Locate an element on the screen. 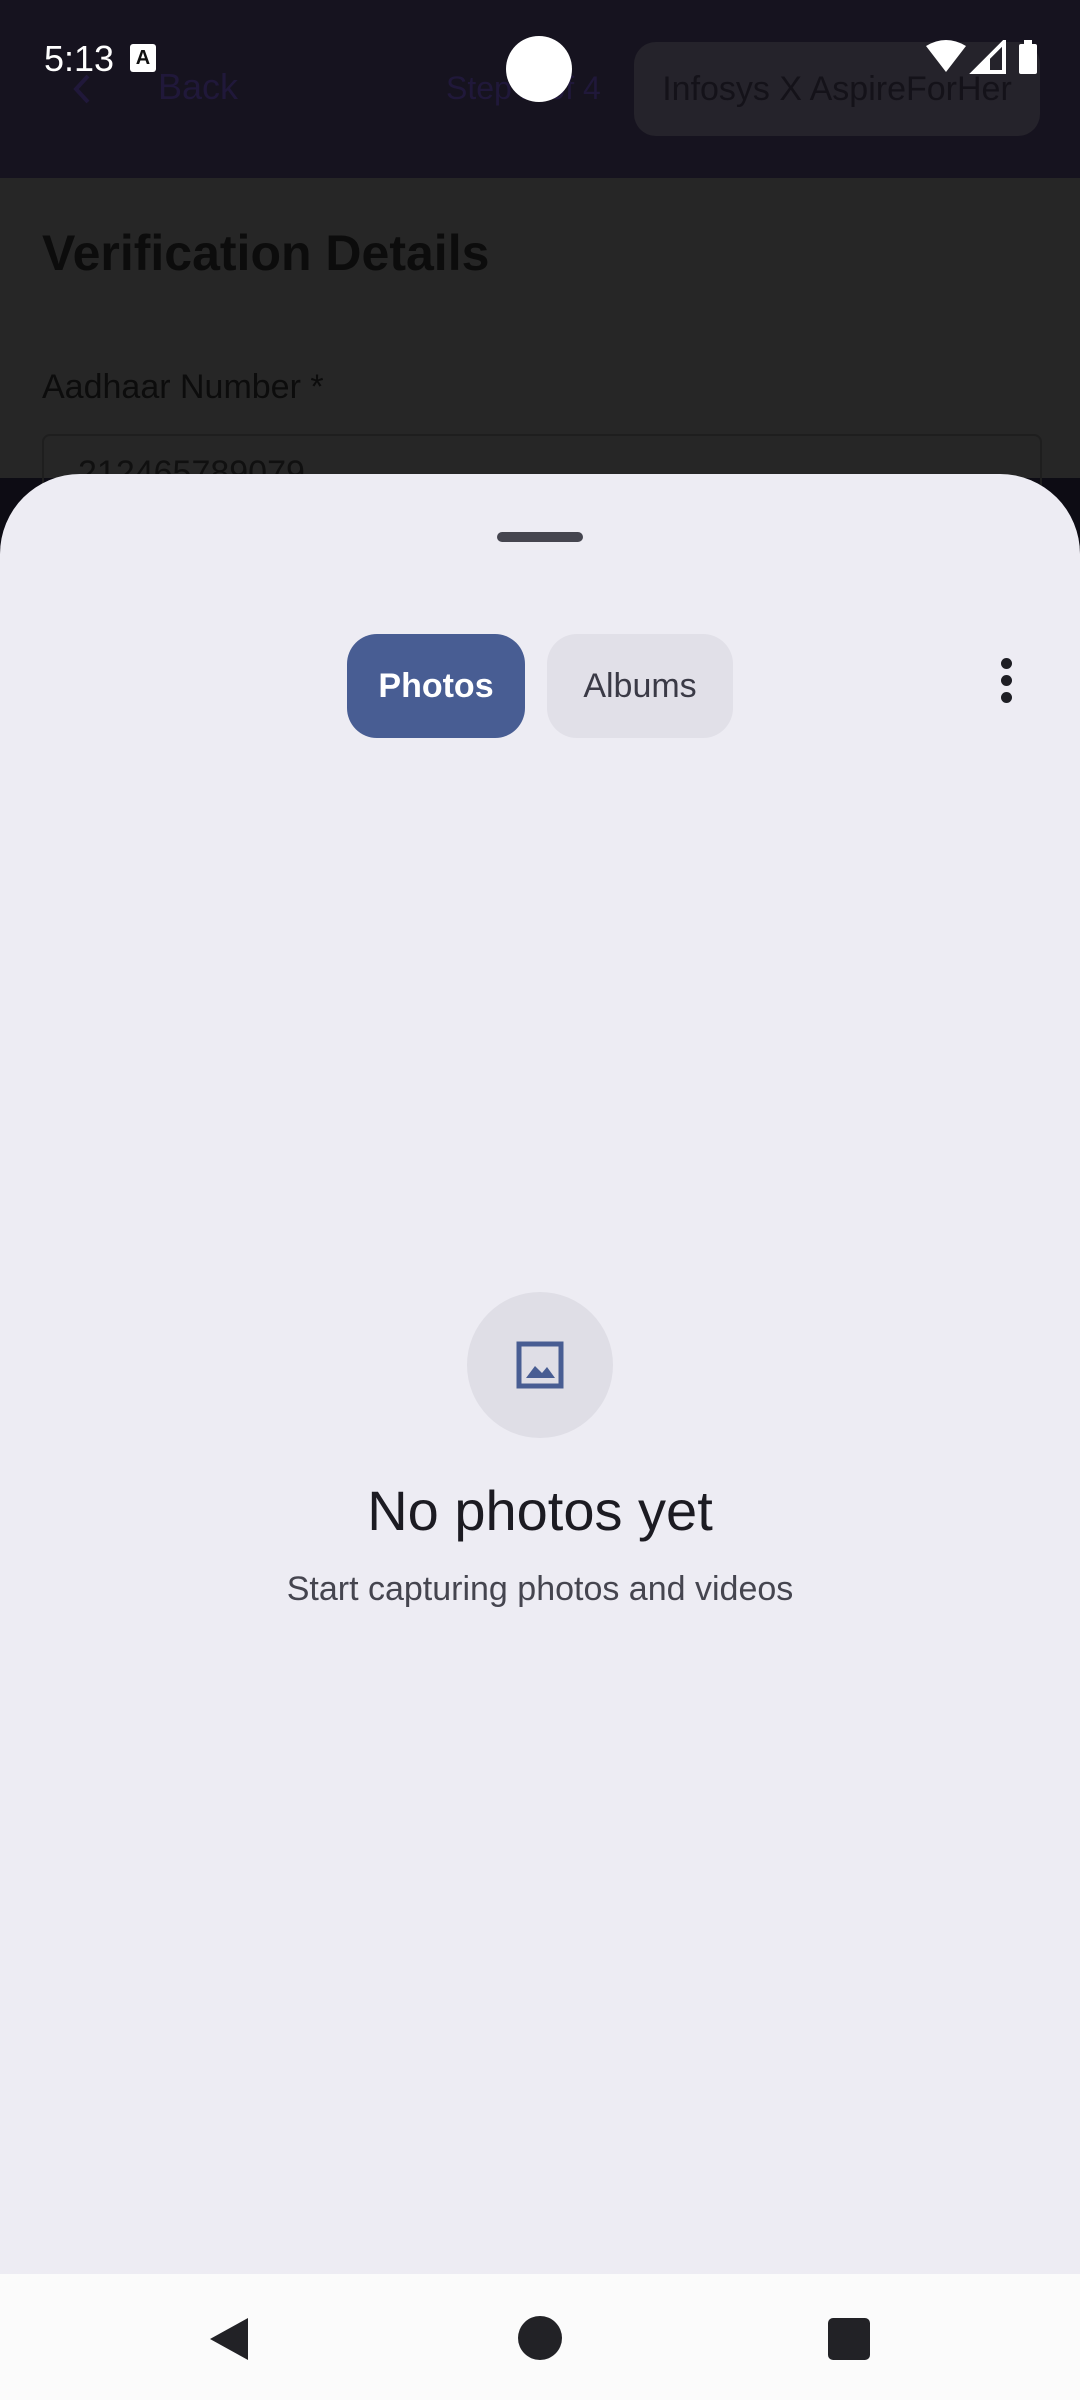 This screenshot has height=2400, width=1080. aadhaar-label: Aadhaar Number * is located at coordinates (183, 387).